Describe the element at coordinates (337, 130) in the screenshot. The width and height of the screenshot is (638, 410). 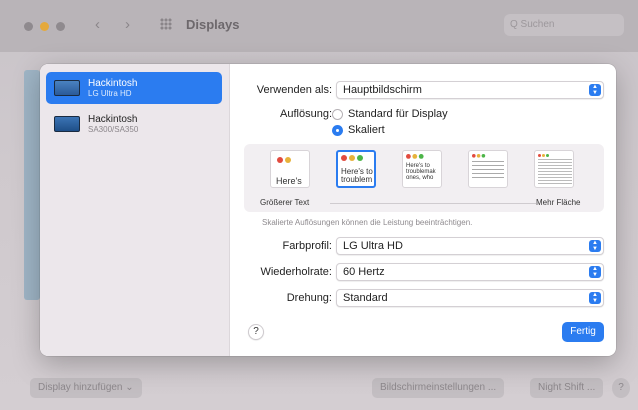
I see `radio-selected-icon` at that location.